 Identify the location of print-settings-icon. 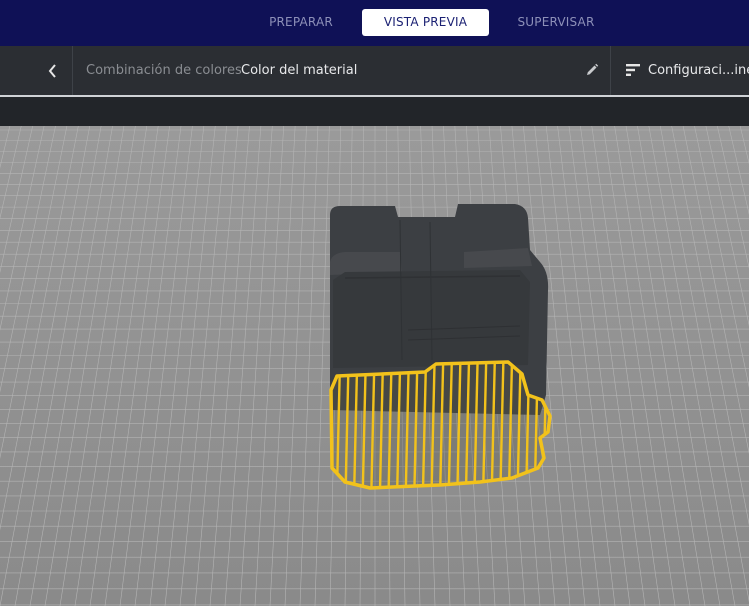
(633, 70).